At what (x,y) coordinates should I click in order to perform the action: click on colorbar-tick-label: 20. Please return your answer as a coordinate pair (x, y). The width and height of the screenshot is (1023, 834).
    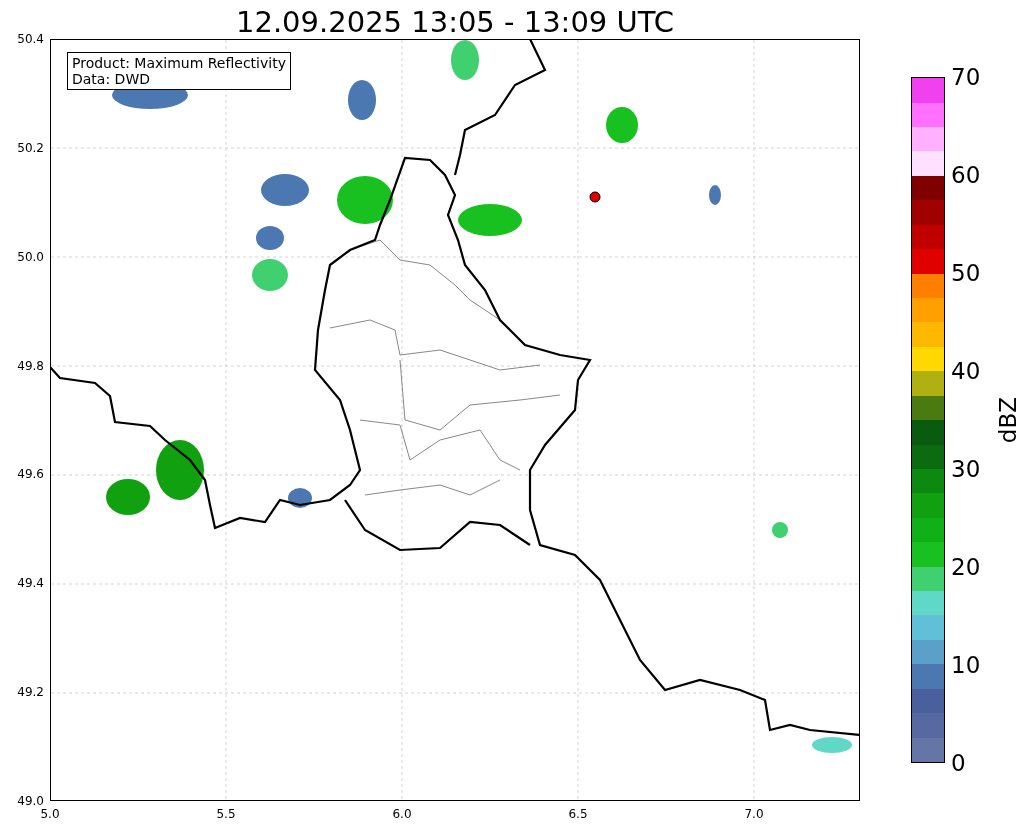
    Looking at the image, I should click on (966, 567).